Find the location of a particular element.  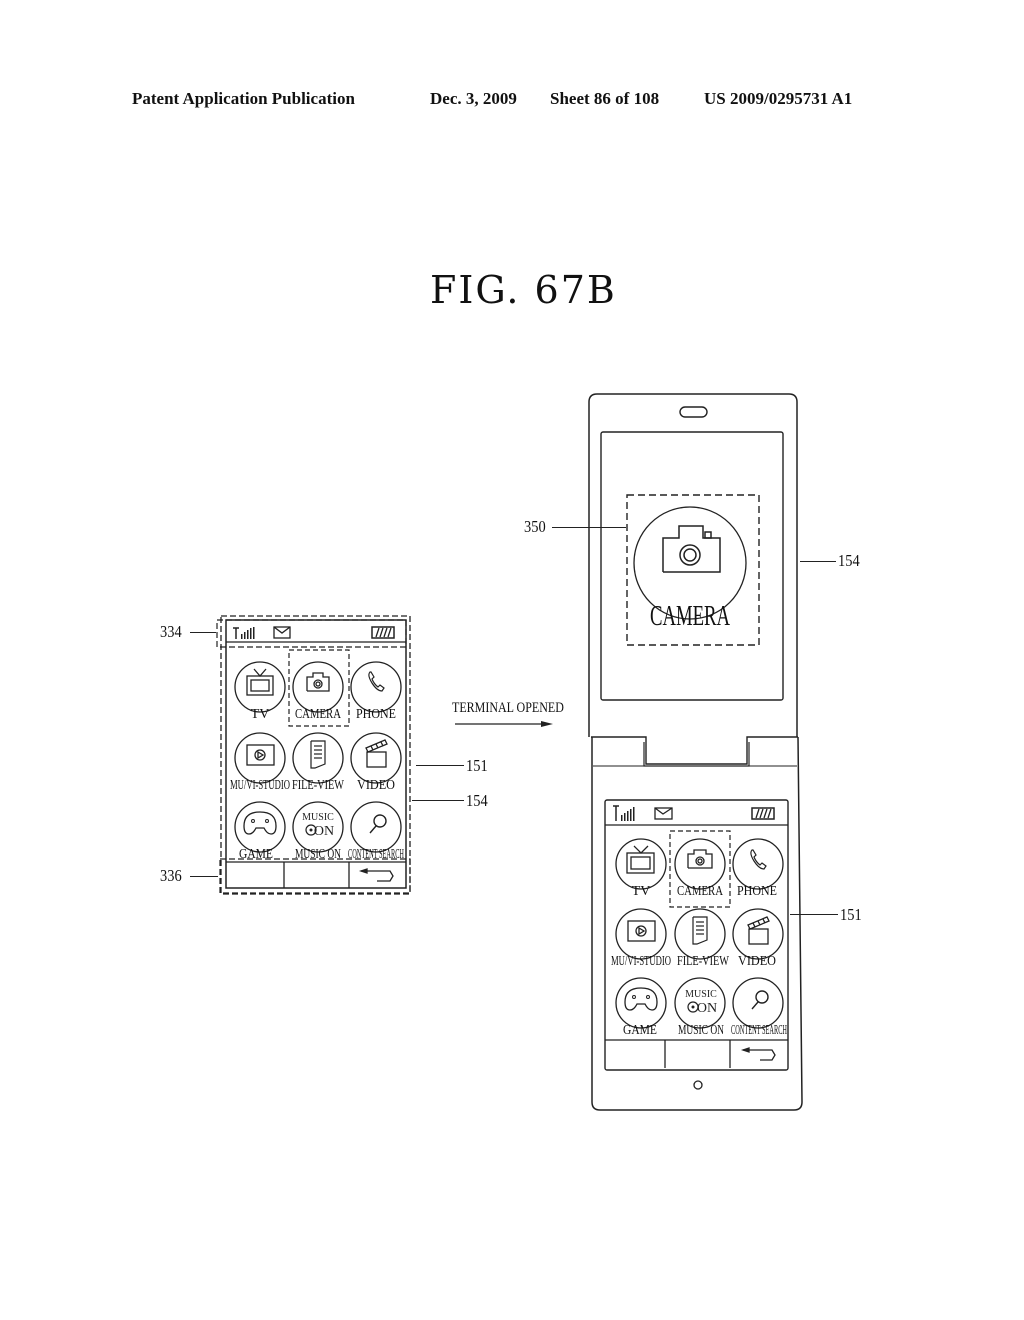

leader-154-open is located at coordinates (818, 561).